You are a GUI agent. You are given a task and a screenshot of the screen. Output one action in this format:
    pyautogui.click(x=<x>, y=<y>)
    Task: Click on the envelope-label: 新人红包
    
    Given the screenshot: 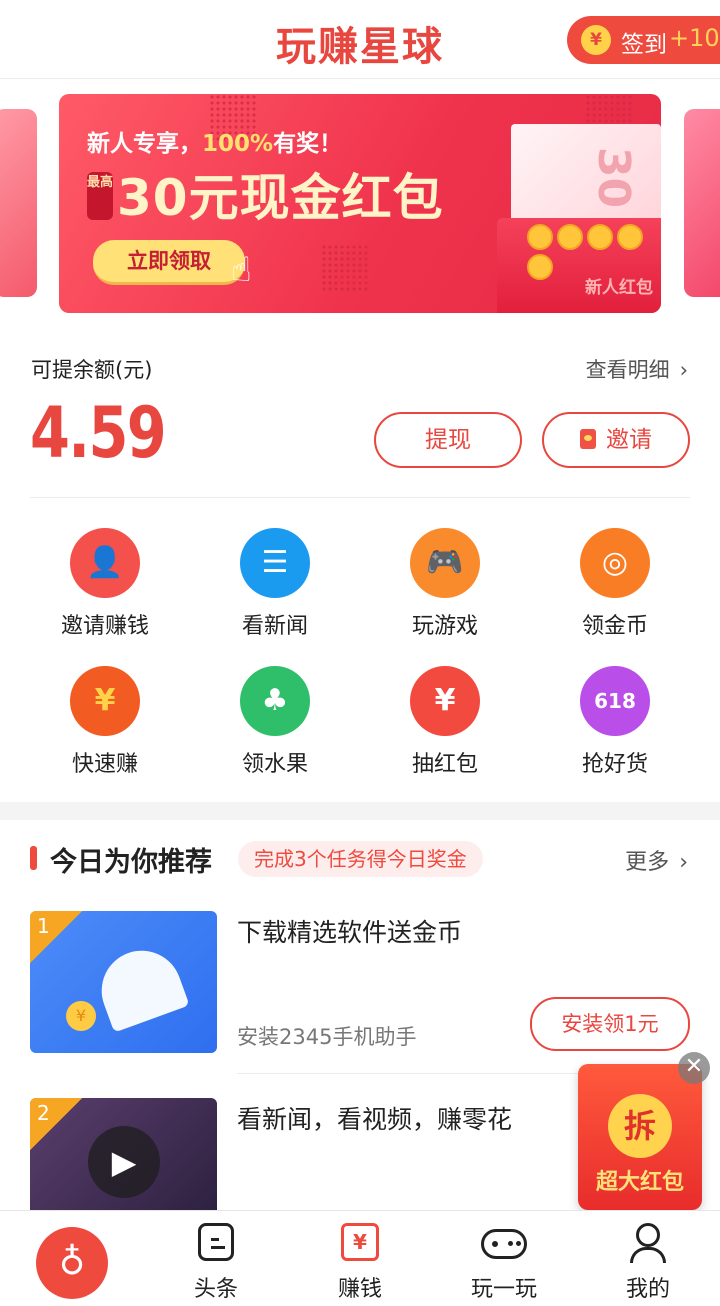 What is the action you would take?
    pyautogui.click(x=619, y=288)
    